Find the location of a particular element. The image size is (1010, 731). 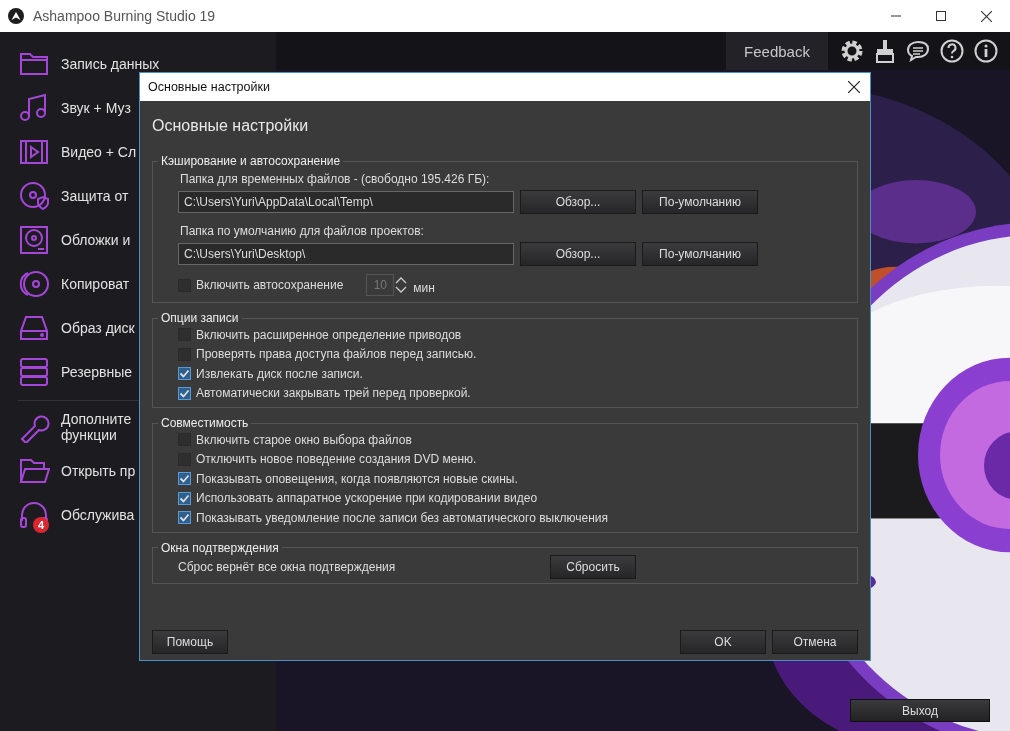

dialog-title: Основные настройки is located at coordinates (209, 87).